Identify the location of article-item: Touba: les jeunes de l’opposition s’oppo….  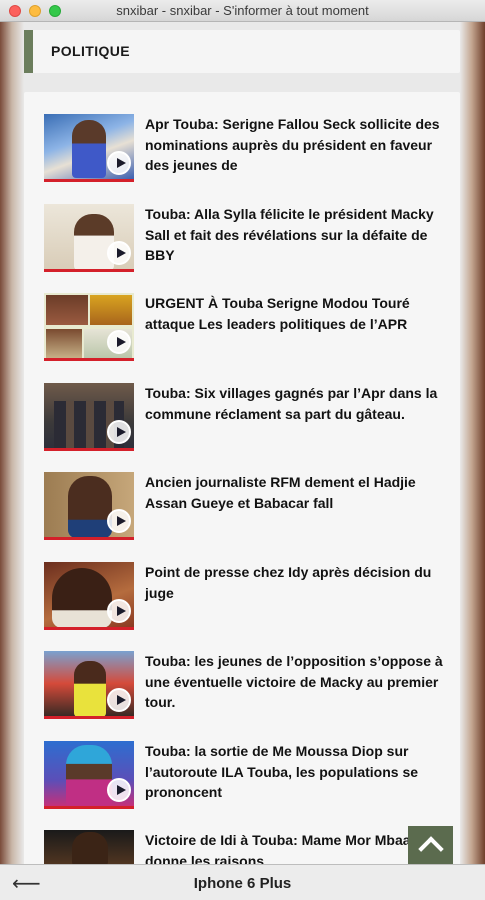
(249, 686).